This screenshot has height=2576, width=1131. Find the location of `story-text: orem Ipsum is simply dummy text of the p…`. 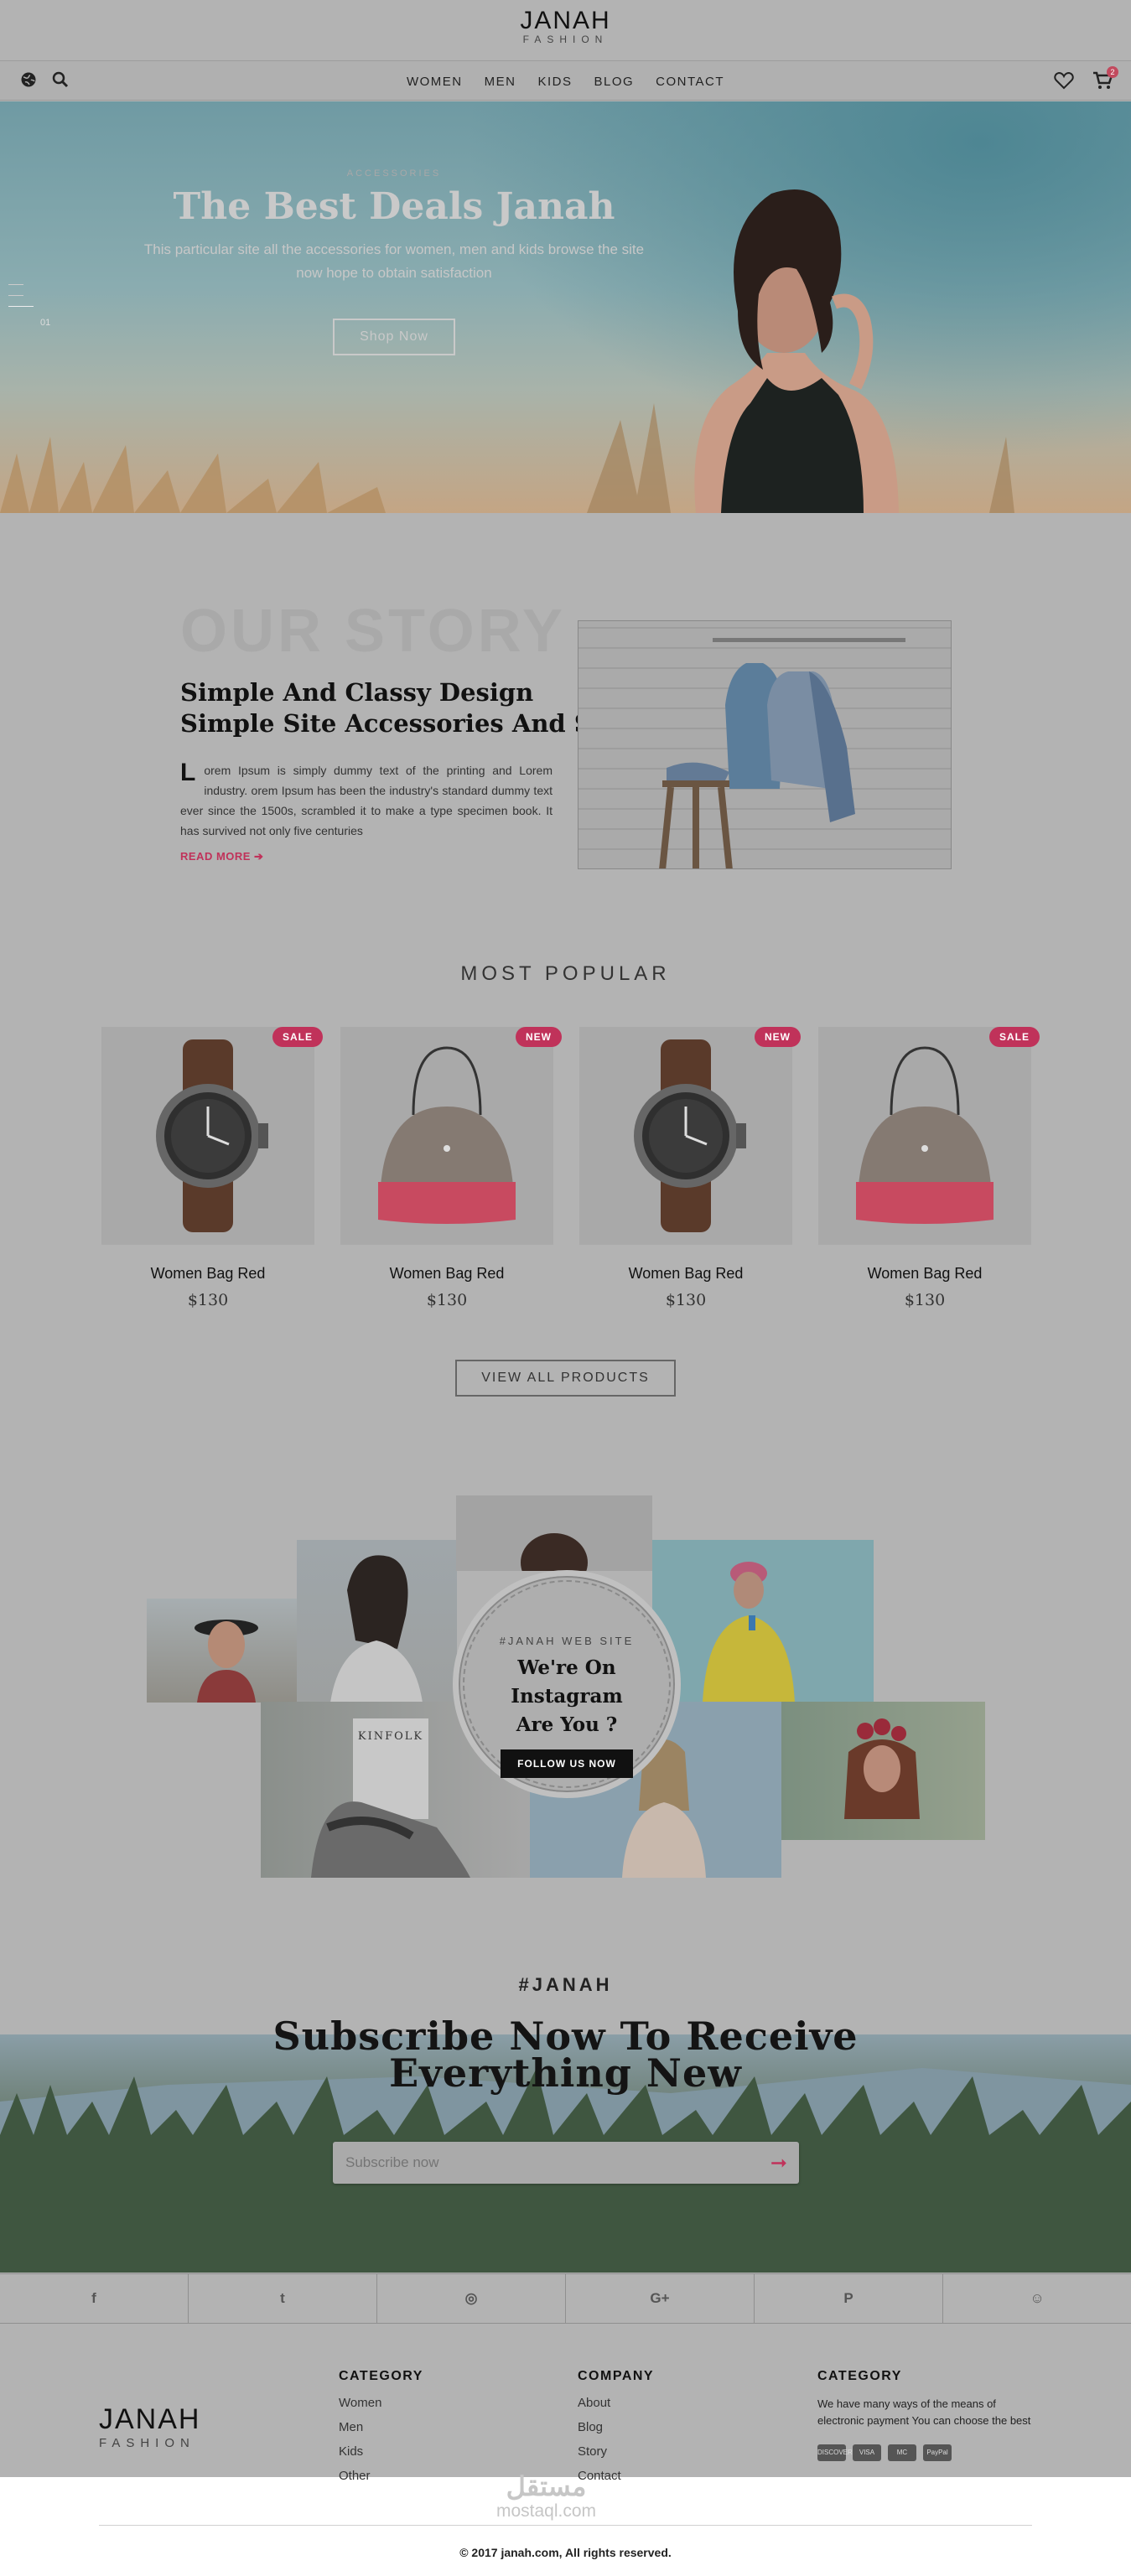

story-text: orem Ipsum is simply dummy text of the p… is located at coordinates (366, 800).